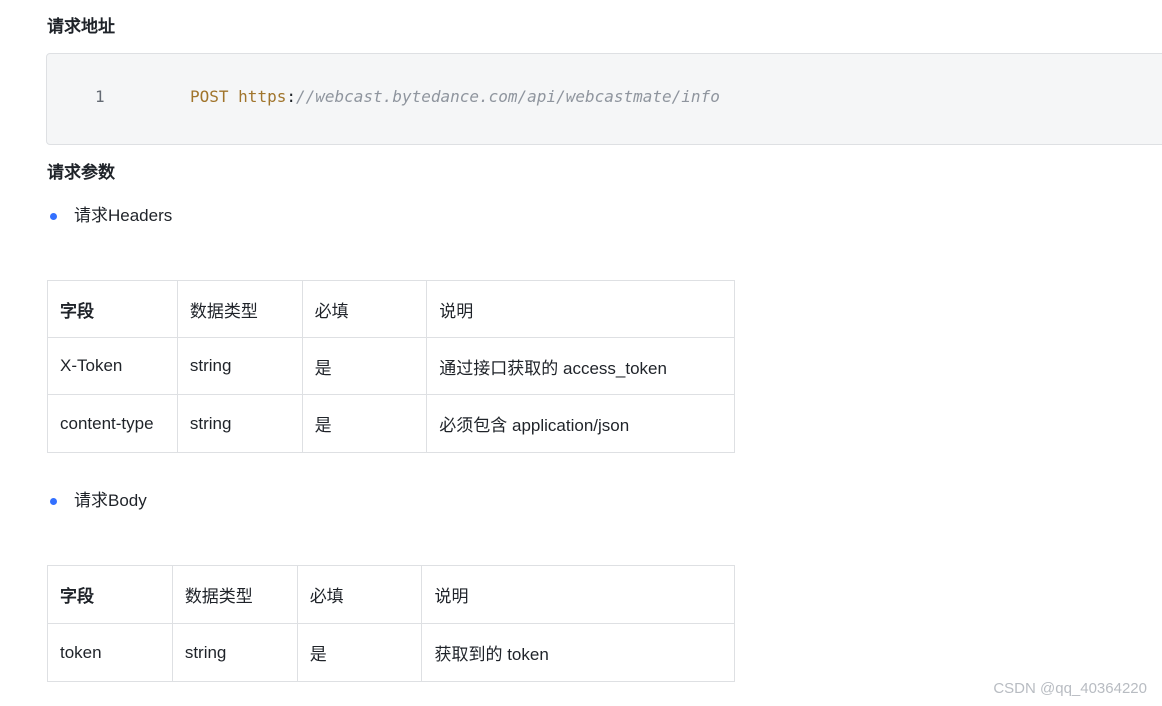  I want to click on table-cell: 必须包含 application/json, so click(580, 423).